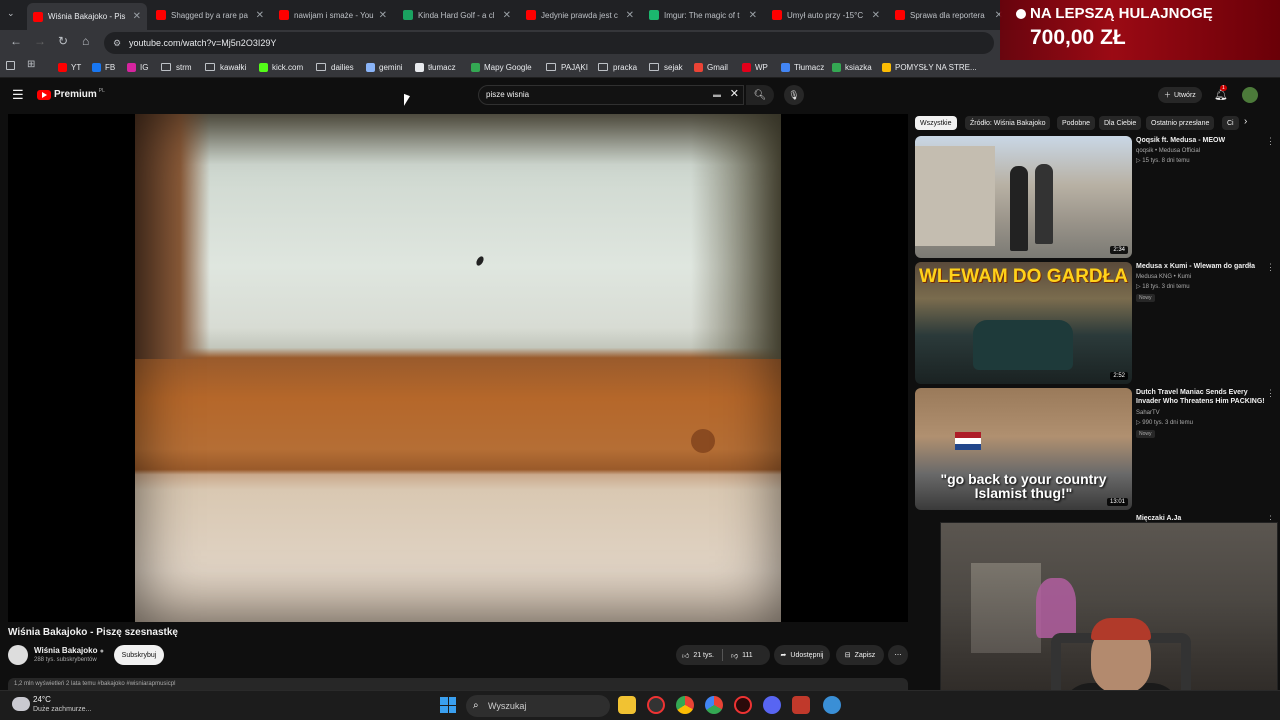 This screenshot has width=1280, height=720. What do you see at coordinates (666, 67) in the screenshot?
I see `bookmark-item: sejak` at bounding box center [666, 67].